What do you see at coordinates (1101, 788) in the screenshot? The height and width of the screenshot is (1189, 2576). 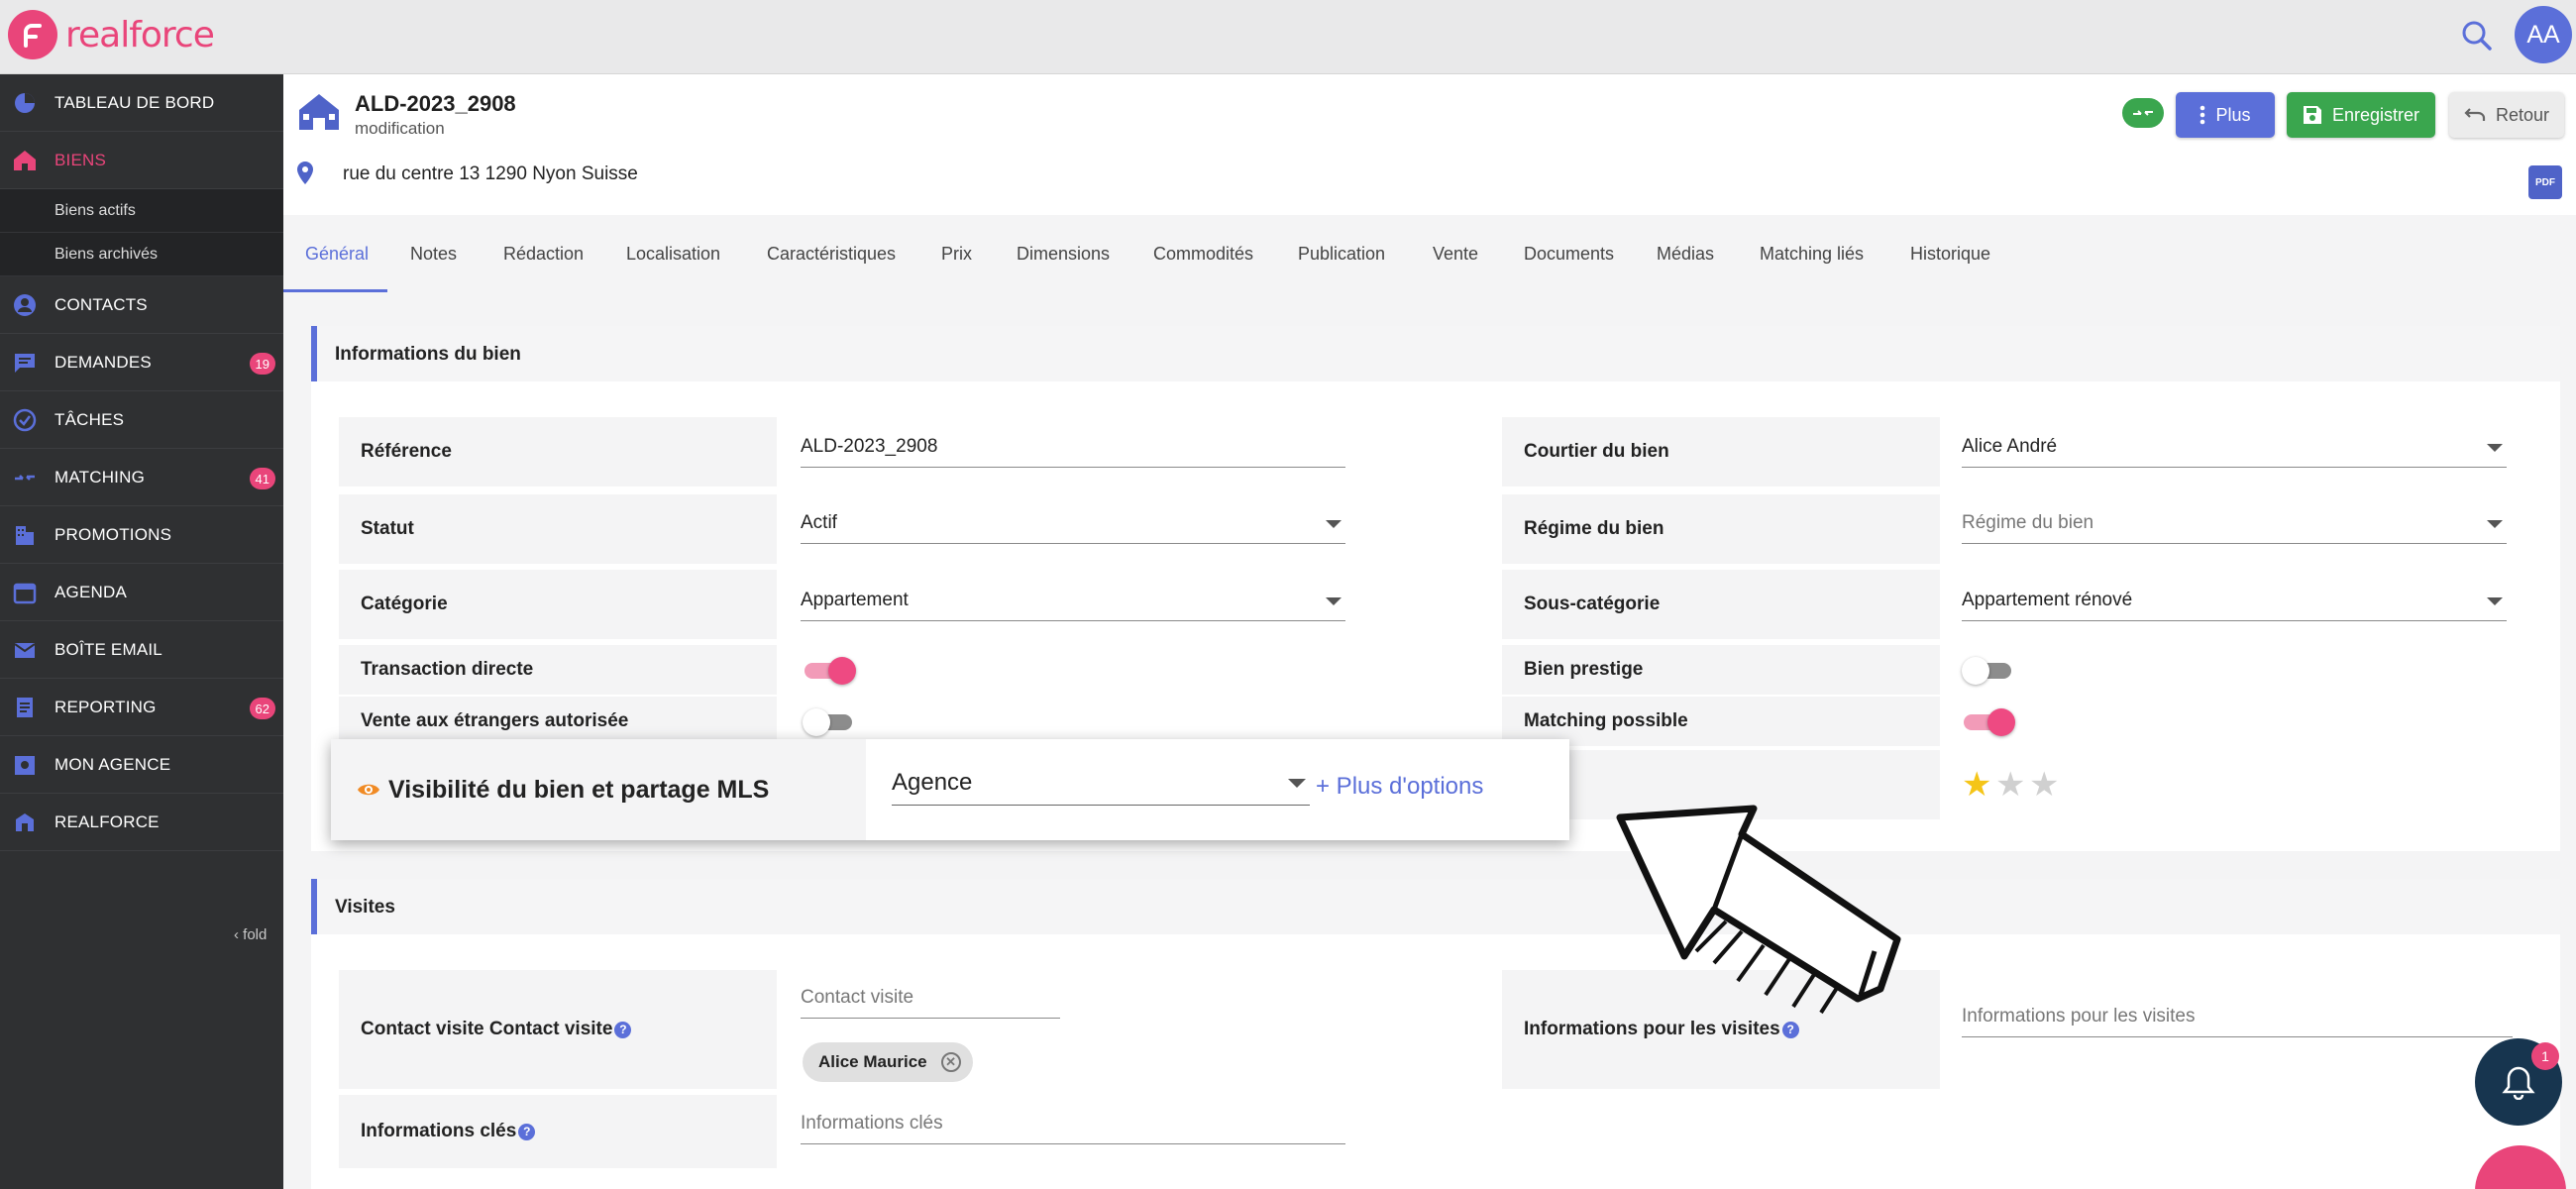 I see `visibility-select: Agence` at bounding box center [1101, 788].